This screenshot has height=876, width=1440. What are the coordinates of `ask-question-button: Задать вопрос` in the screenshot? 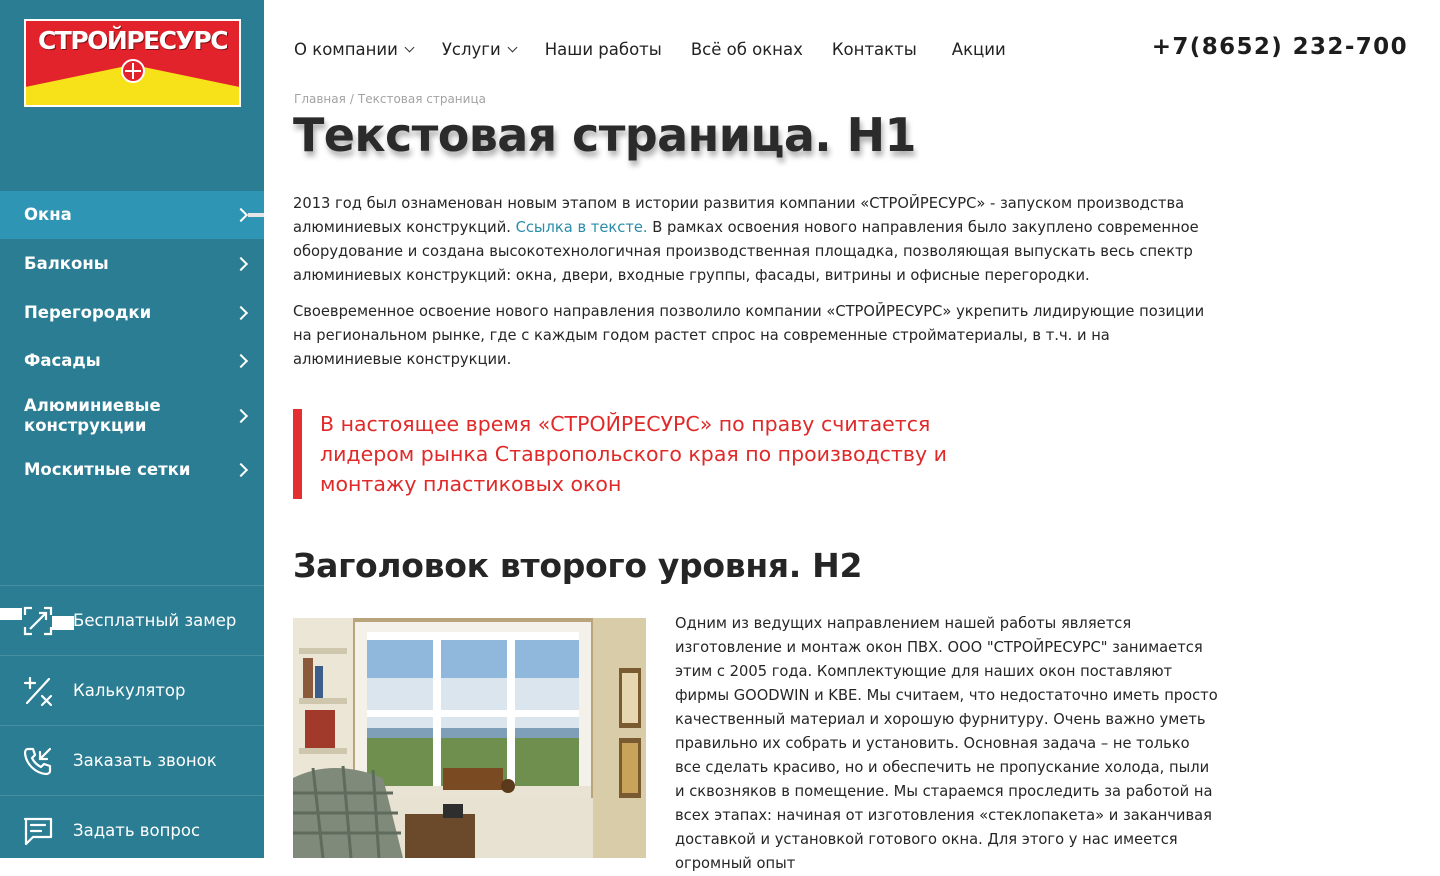 It's located at (132, 830).